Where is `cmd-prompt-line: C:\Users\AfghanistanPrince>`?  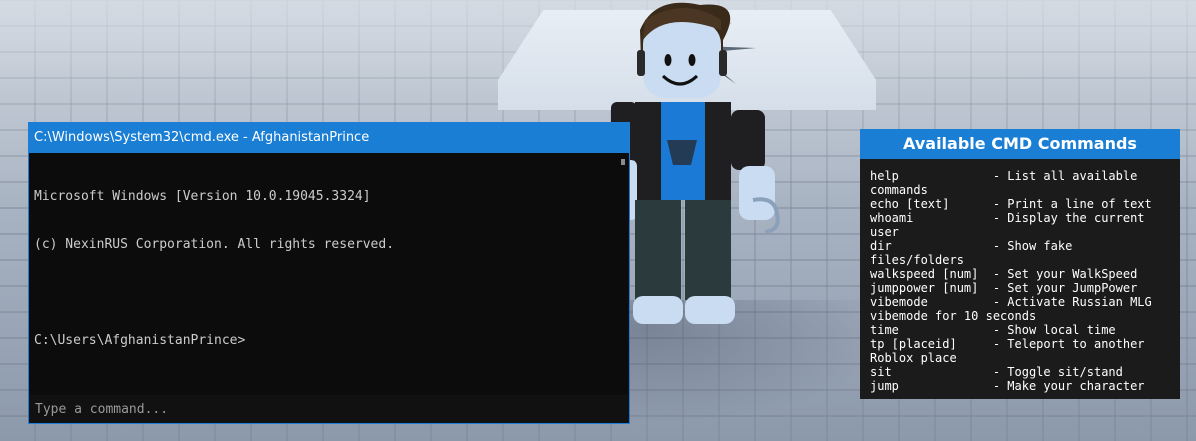 cmd-prompt-line: C:\Users\AfghanistanPrince> is located at coordinates (140, 340).